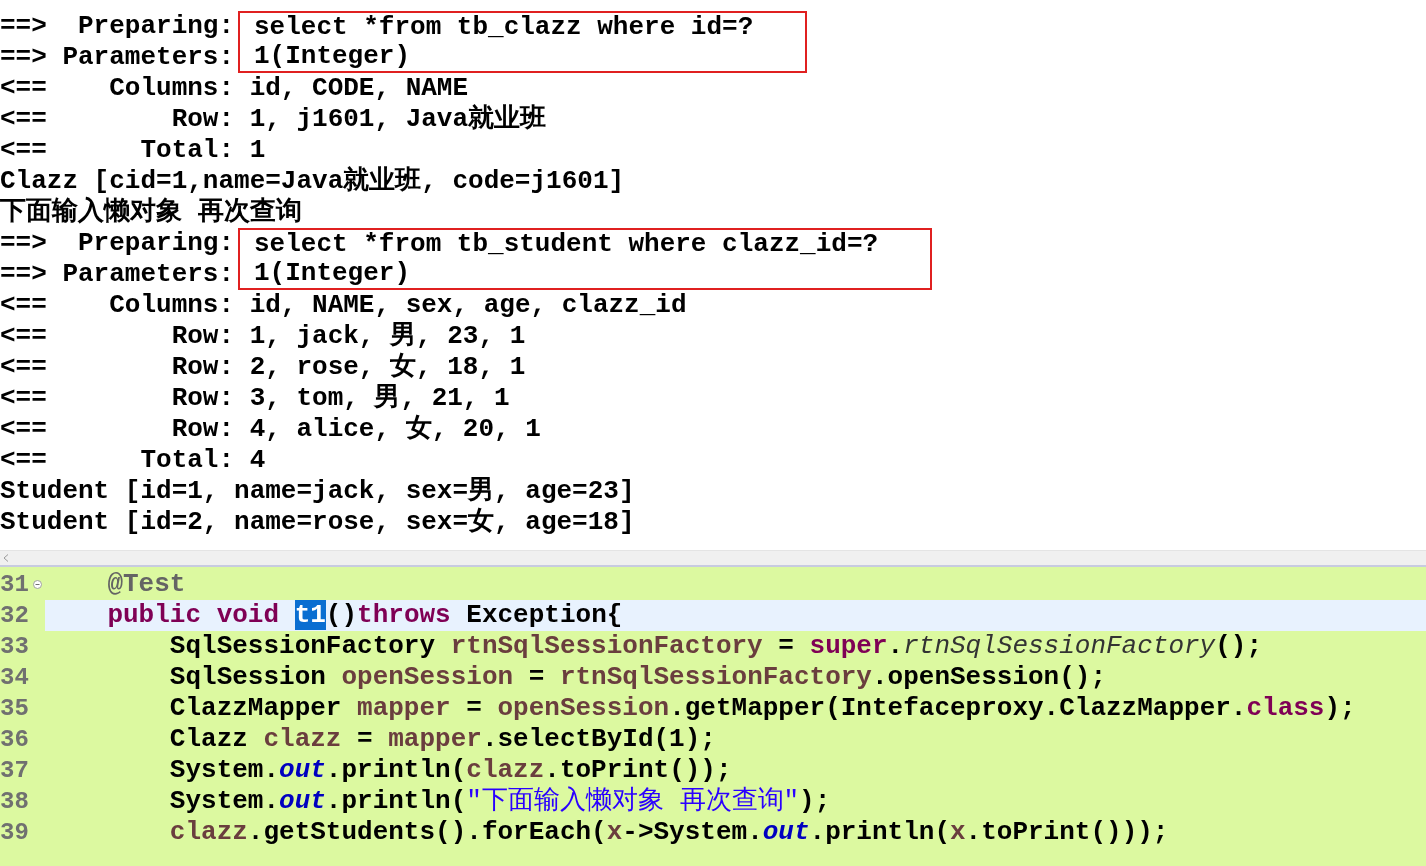 Image resolution: width=1426 pixels, height=866 pixels. Describe the element at coordinates (15, 647) in the screenshot. I see `line-number: 33` at that location.